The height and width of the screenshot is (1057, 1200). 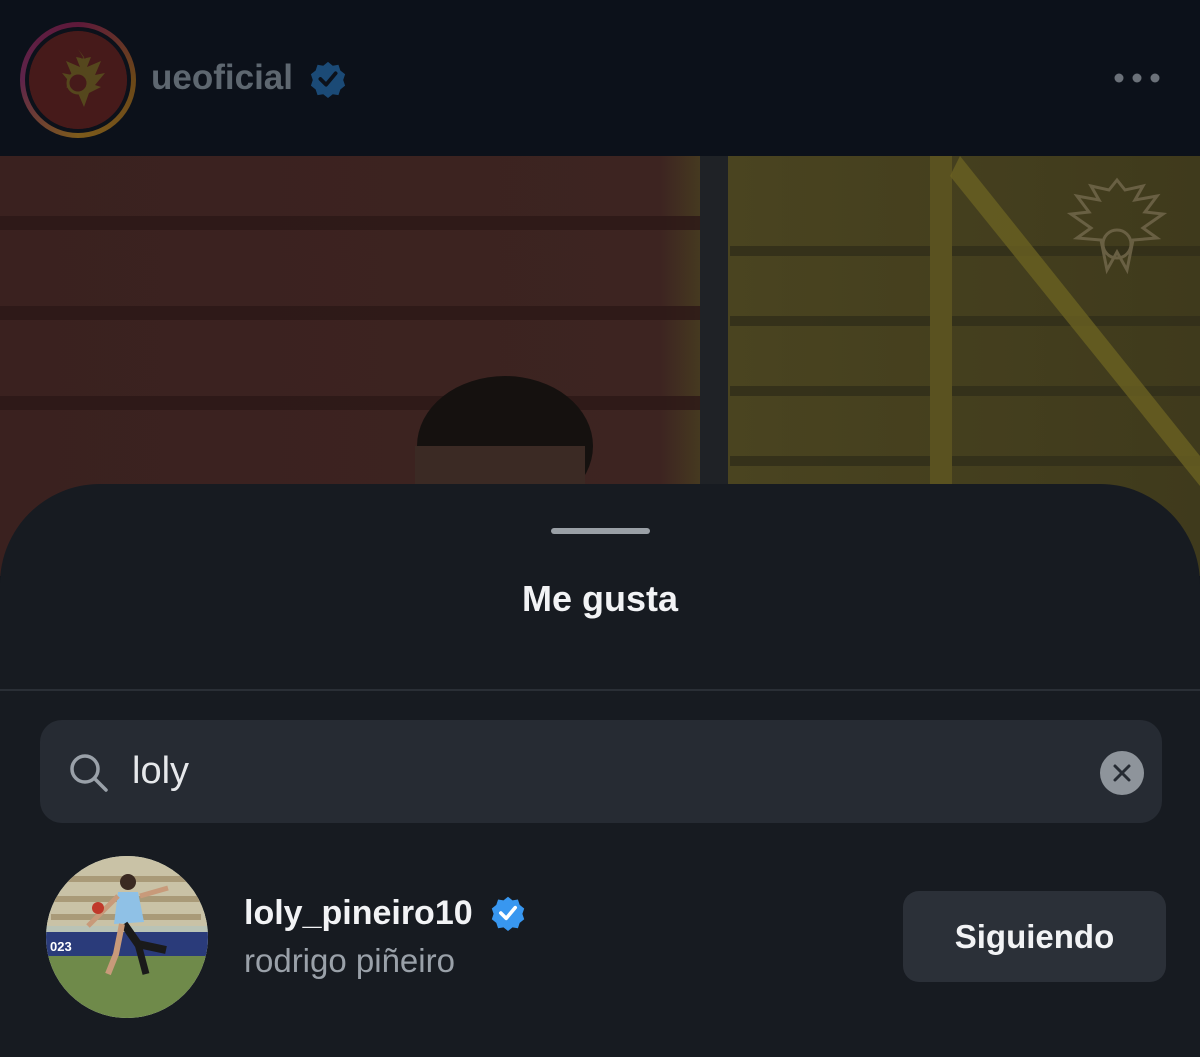 What do you see at coordinates (89, 773) in the screenshot?
I see `search-icon` at bounding box center [89, 773].